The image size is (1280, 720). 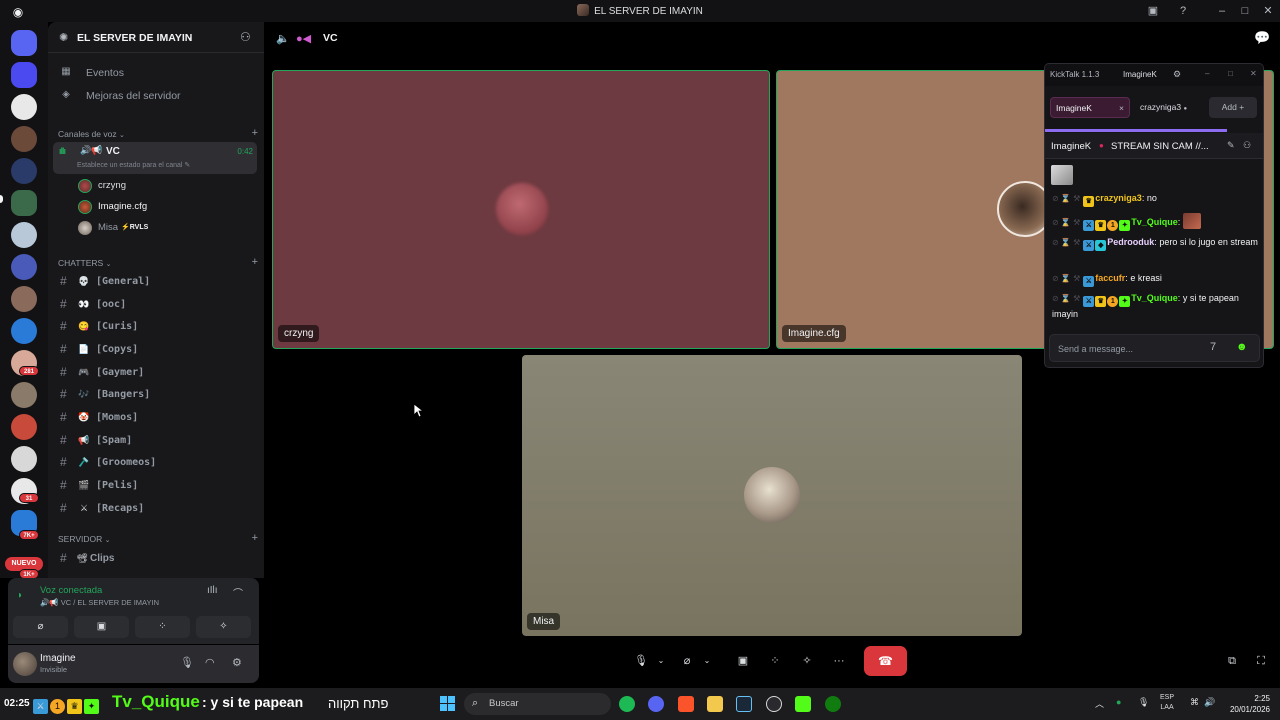 I want to click on close-tab-icon: ×, so click(x=1121, y=108).